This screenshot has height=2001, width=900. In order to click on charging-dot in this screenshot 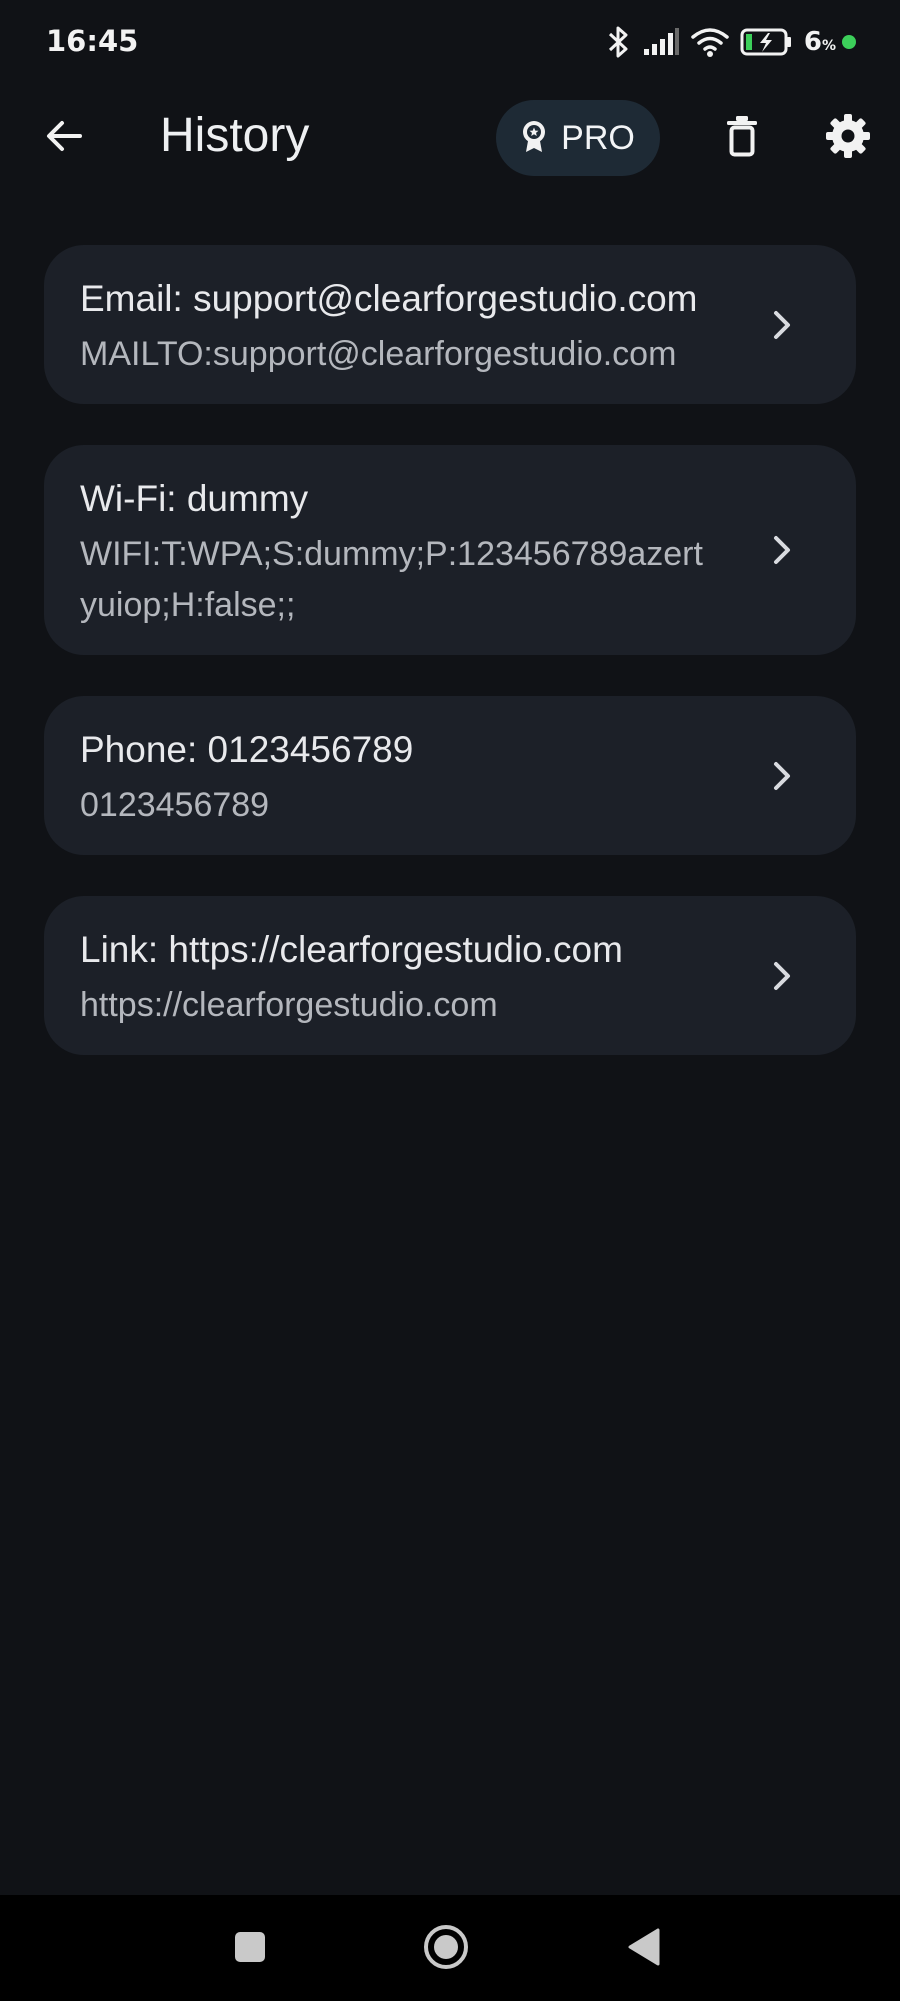, I will do `click(849, 42)`.